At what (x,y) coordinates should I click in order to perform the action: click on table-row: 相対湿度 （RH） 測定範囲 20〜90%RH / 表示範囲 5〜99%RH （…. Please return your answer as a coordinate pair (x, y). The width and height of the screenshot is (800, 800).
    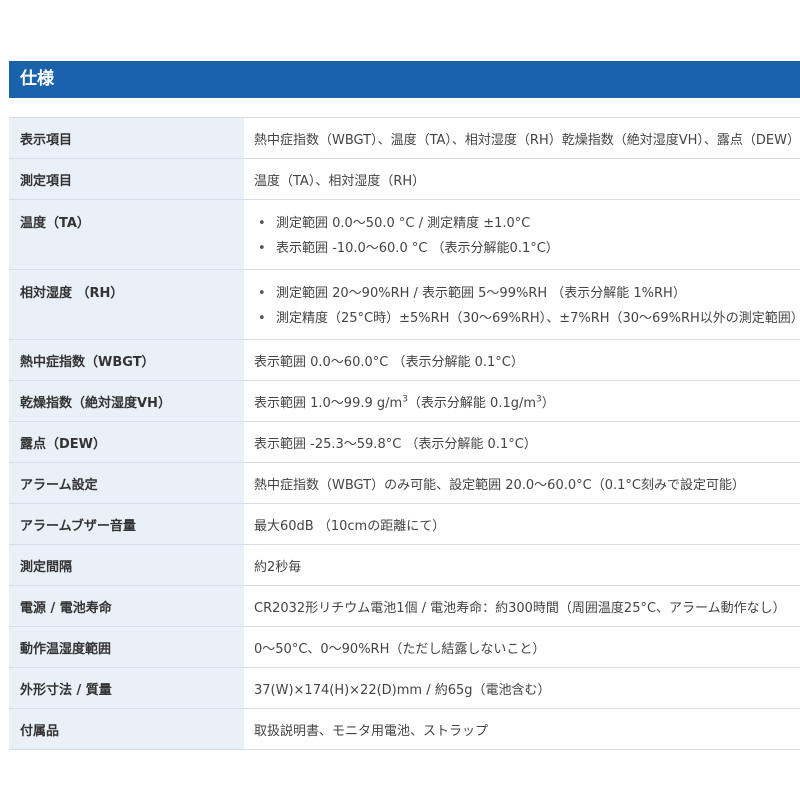
    Looking at the image, I should click on (404, 304).